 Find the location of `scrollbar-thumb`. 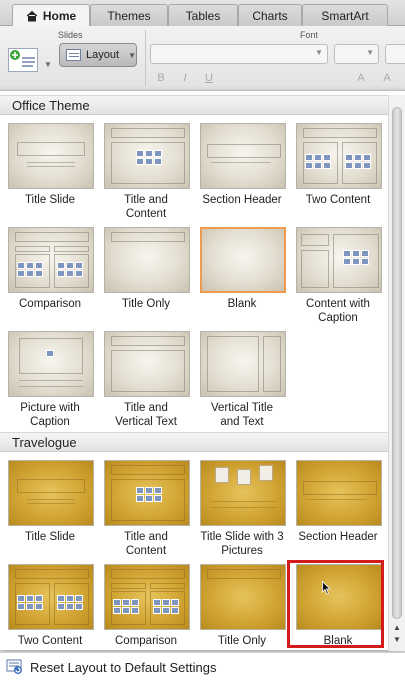

scrollbar-thumb is located at coordinates (397, 363).